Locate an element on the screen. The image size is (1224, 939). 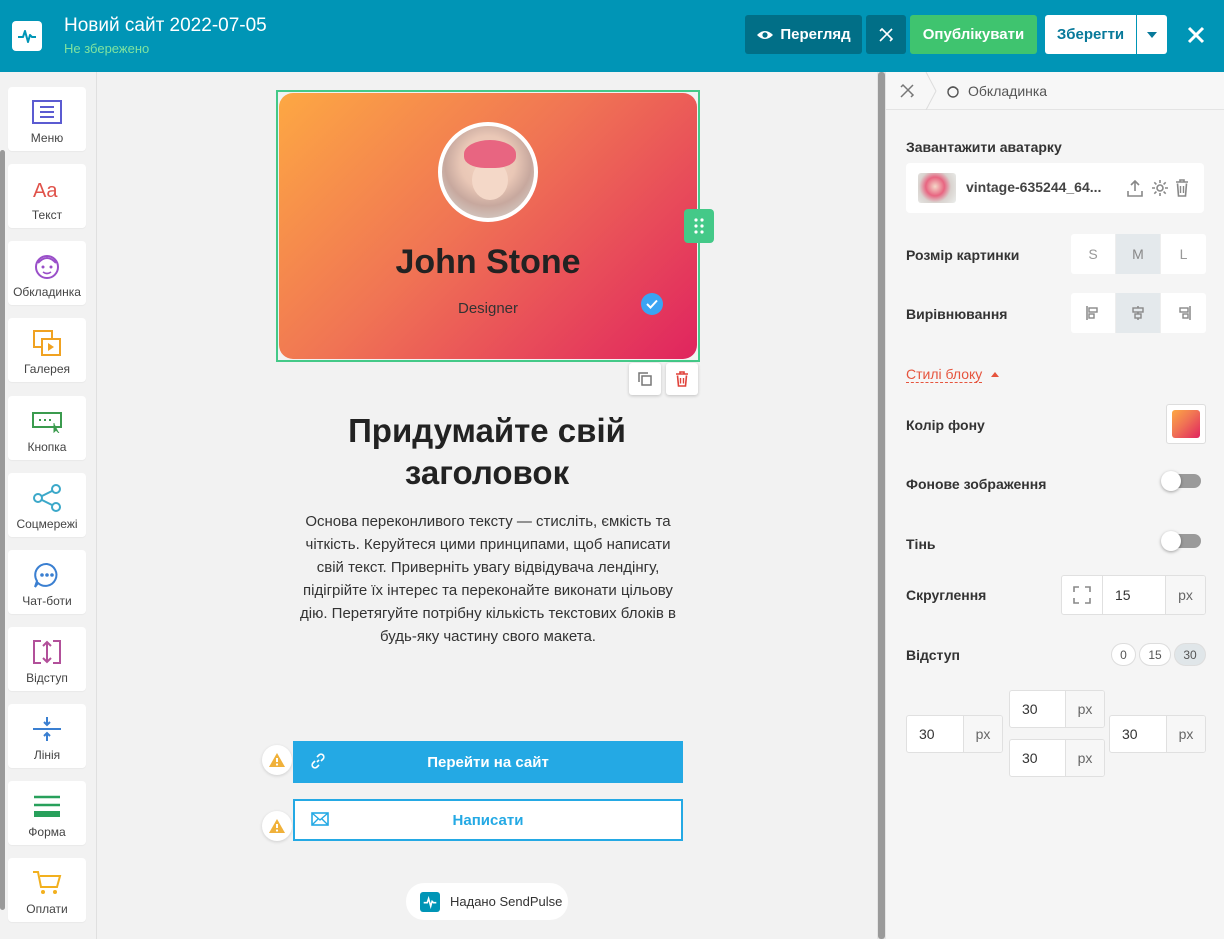
sidebar-item-label: Лінія is located at coordinates (47, 755).